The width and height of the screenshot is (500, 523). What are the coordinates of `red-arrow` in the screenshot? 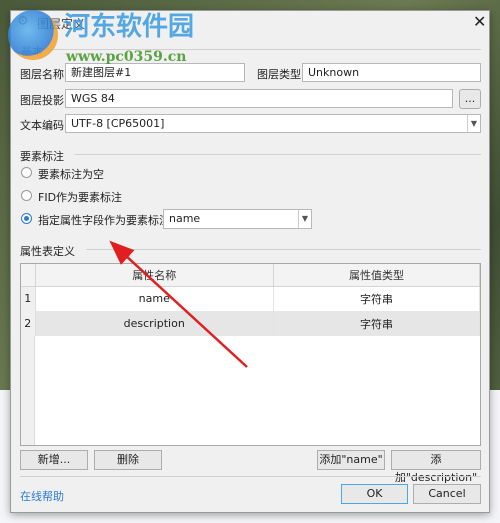 It's located at (178, 304).